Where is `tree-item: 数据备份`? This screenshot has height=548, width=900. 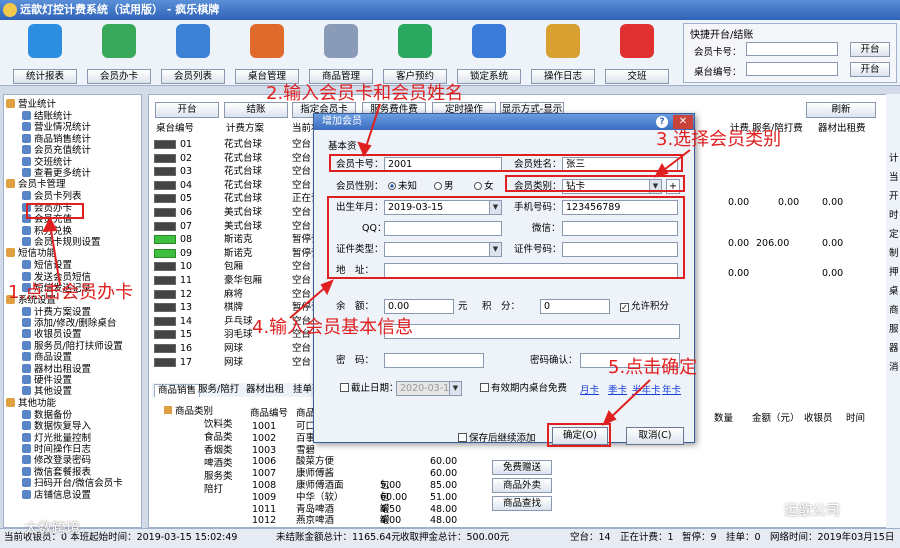 tree-item: 数据备份 is located at coordinates (47, 415).